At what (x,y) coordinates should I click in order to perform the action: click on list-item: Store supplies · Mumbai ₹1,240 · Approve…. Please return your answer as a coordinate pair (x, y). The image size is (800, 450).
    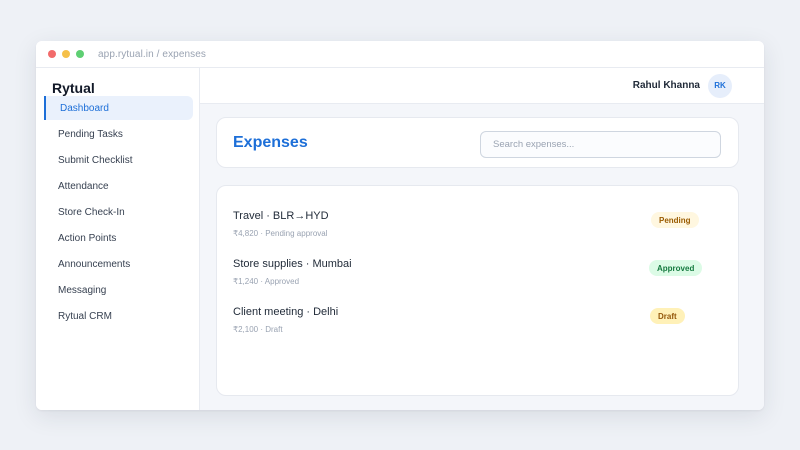
    Looking at the image, I should click on (477, 278).